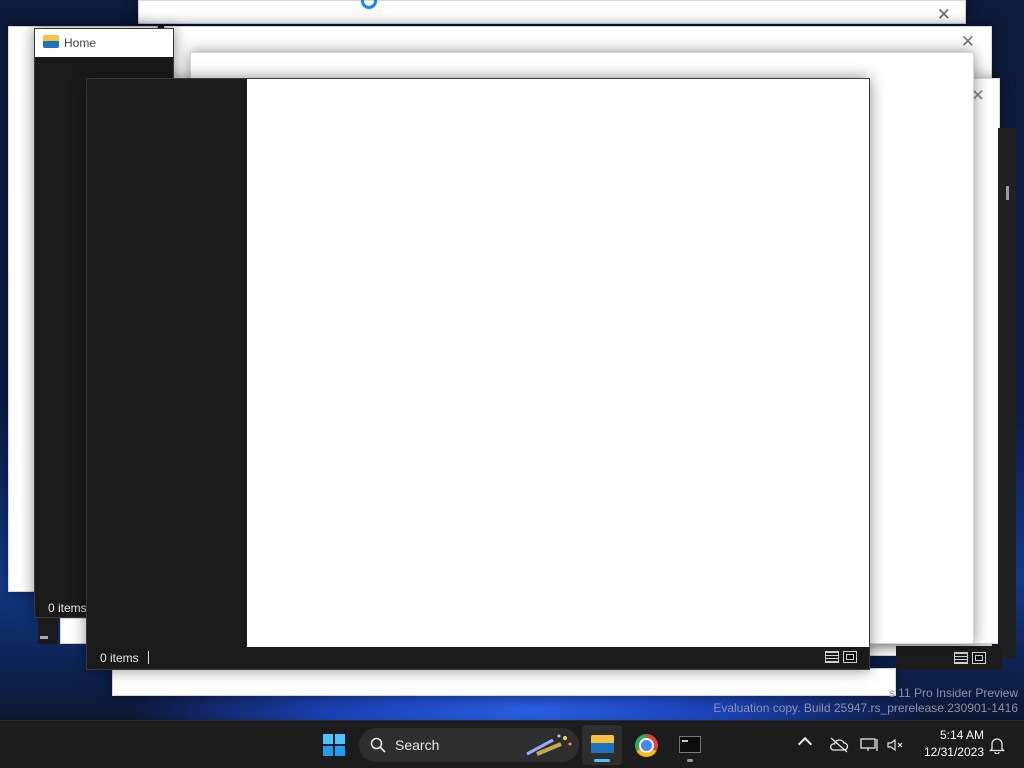 The image size is (1024, 768). Describe the element at coordinates (953, 752) in the screenshot. I see `clock-date: 12/31/2023` at that location.